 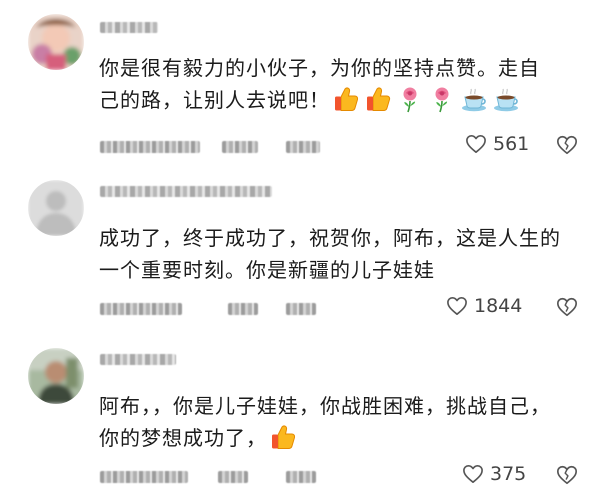 What do you see at coordinates (319, 68) in the screenshot?
I see `comment-text-line: 你是很有毅力的小伙子，为你的坚持点赞。走自` at bounding box center [319, 68].